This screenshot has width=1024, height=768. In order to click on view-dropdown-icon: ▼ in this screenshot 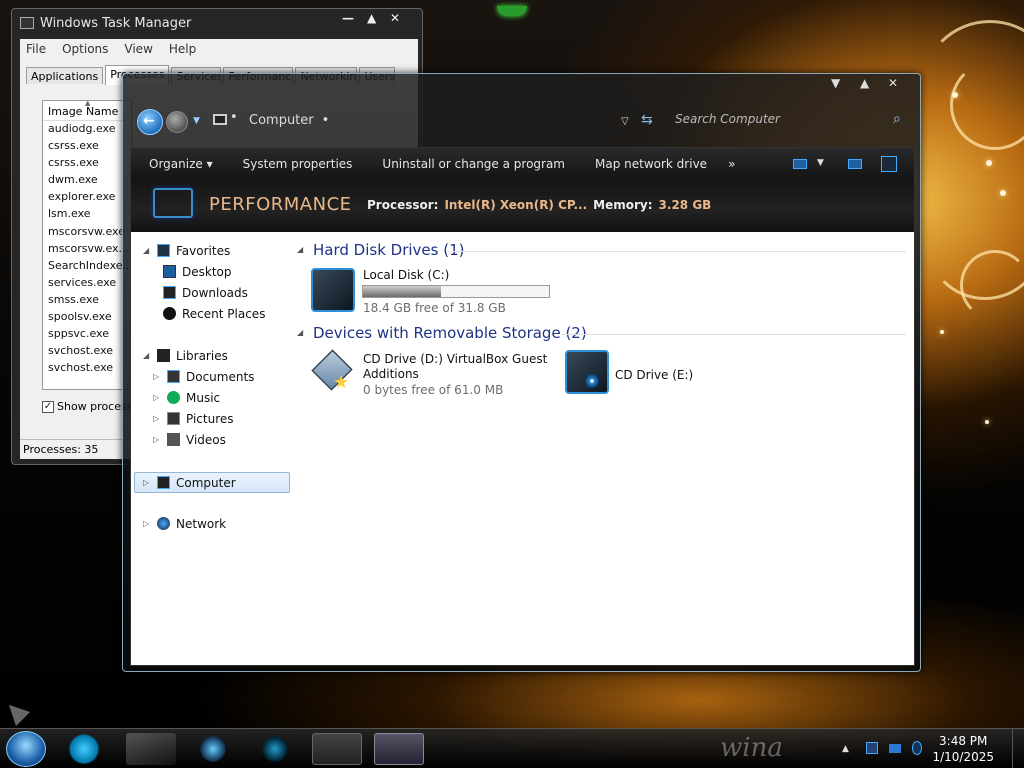, I will do `click(820, 163)`.